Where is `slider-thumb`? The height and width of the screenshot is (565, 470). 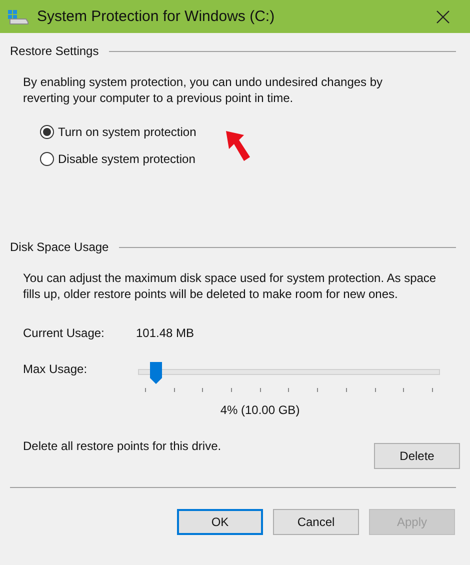 slider-thumb is located at coordinates (156, 373).